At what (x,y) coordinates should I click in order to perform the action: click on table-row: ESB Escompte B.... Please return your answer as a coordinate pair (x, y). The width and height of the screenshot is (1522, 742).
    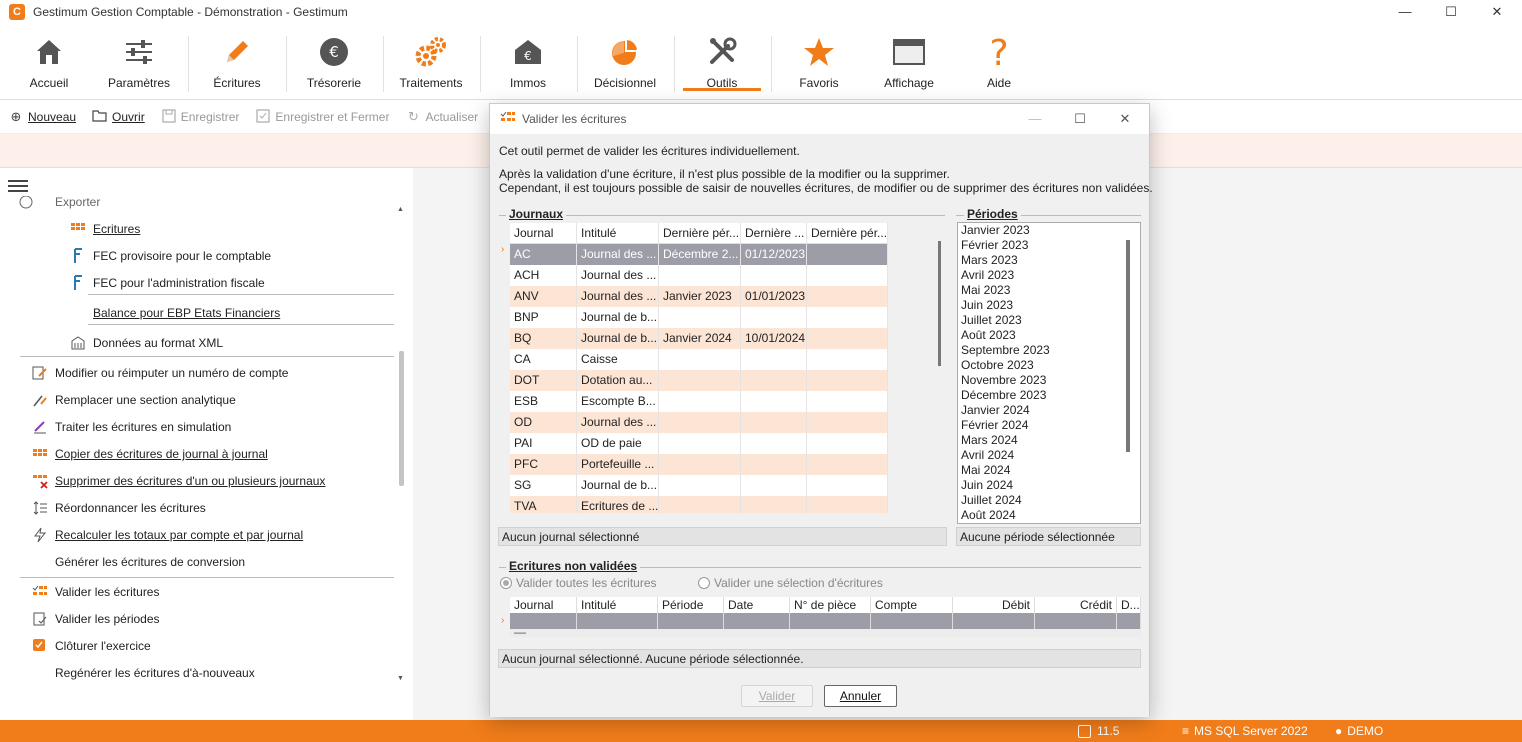
    Looking at the image, I should click on (699, 401).